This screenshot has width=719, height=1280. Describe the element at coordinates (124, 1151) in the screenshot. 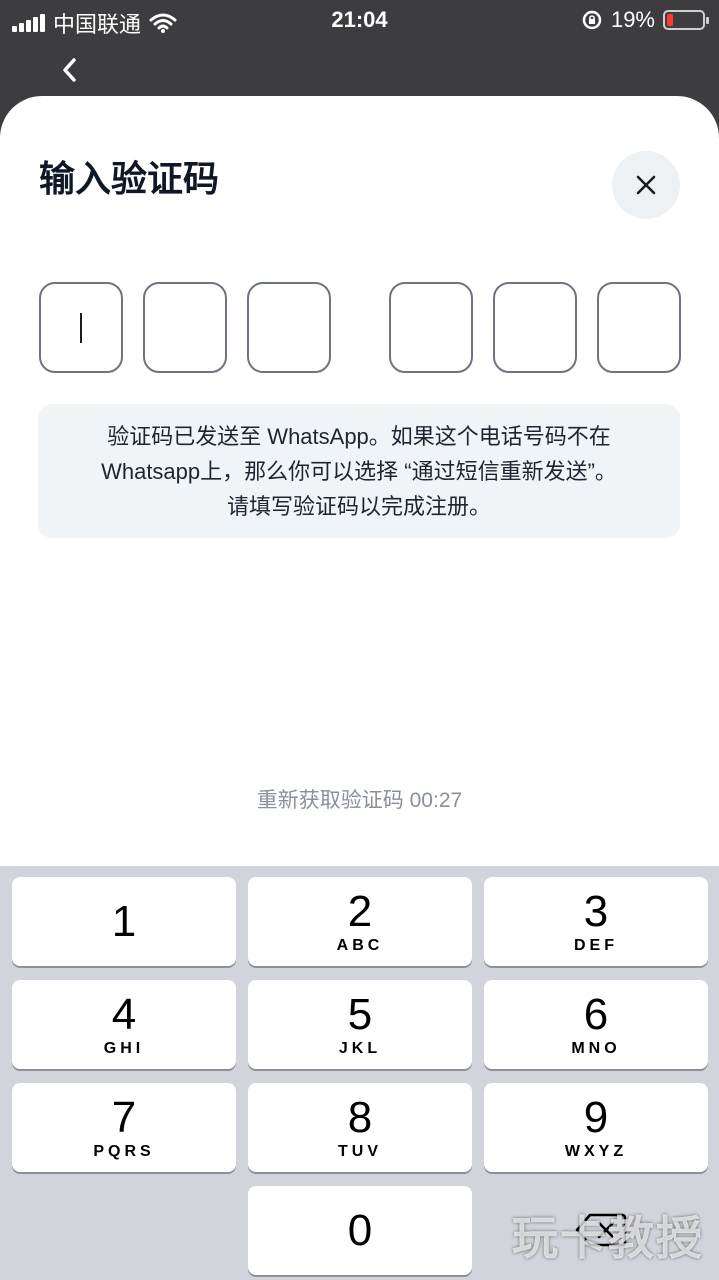

I see `key-letters: PQRS` at that location.